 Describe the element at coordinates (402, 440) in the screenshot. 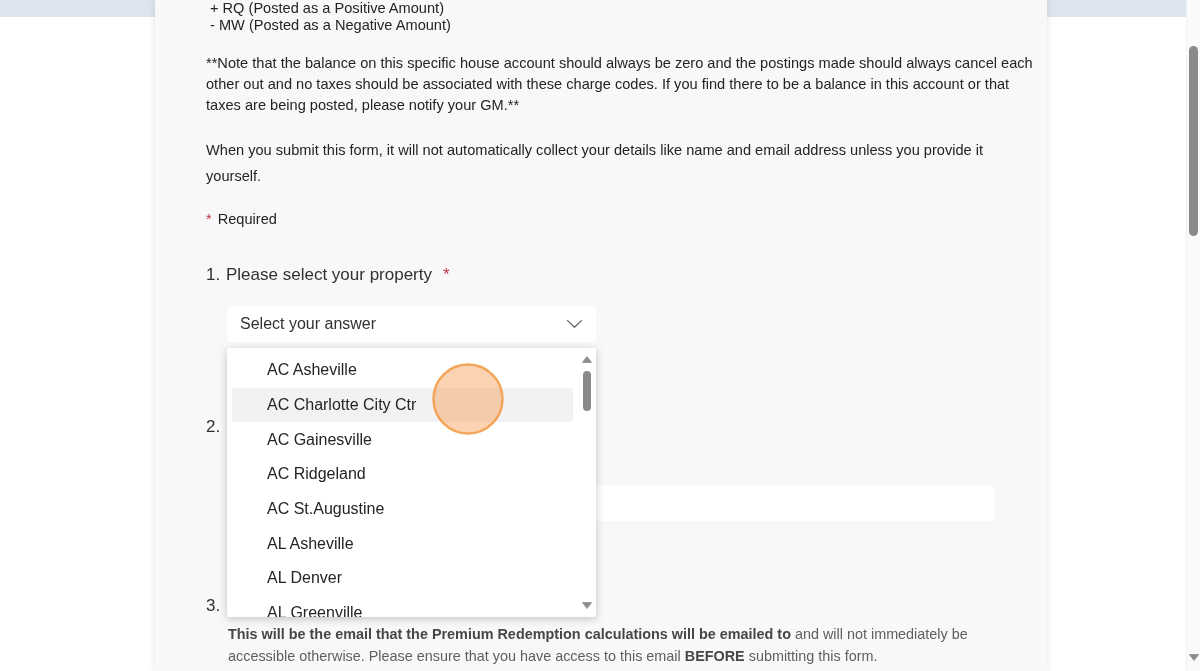

I see `dropdown-option: AC Gainesville` at that location.